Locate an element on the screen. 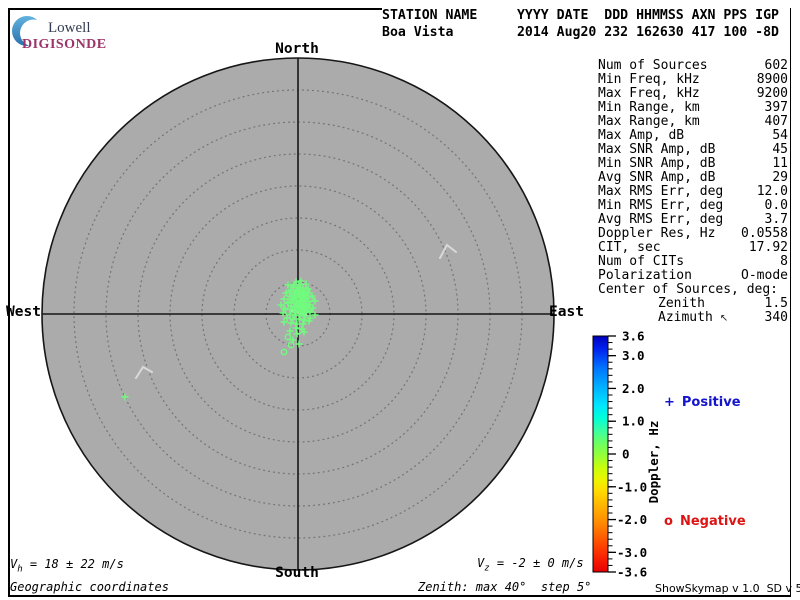 The width and height of the screenshot is (800, 600). stat-value: 0.0 is located at coordinates (776, 205).